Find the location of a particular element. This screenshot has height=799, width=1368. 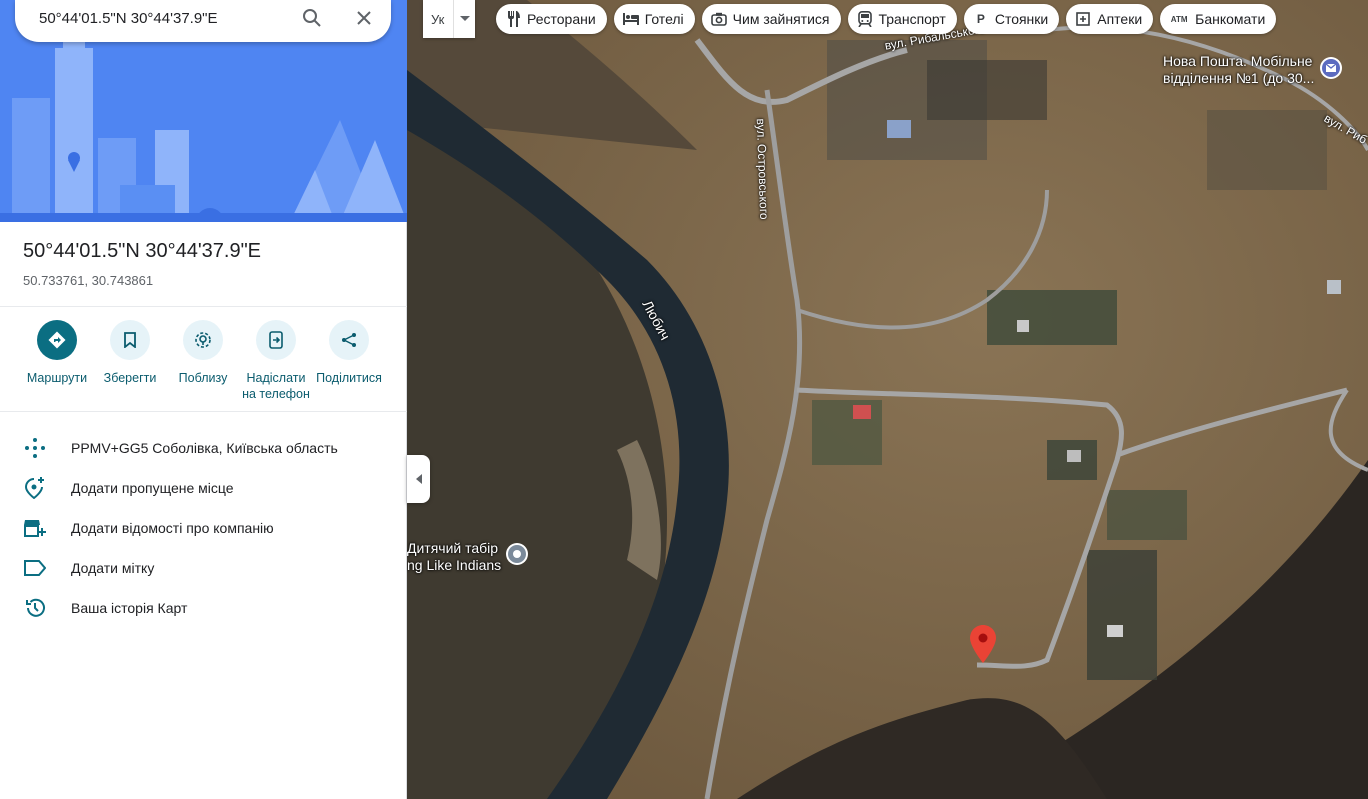

search-box is located at coordinates (203, 21).